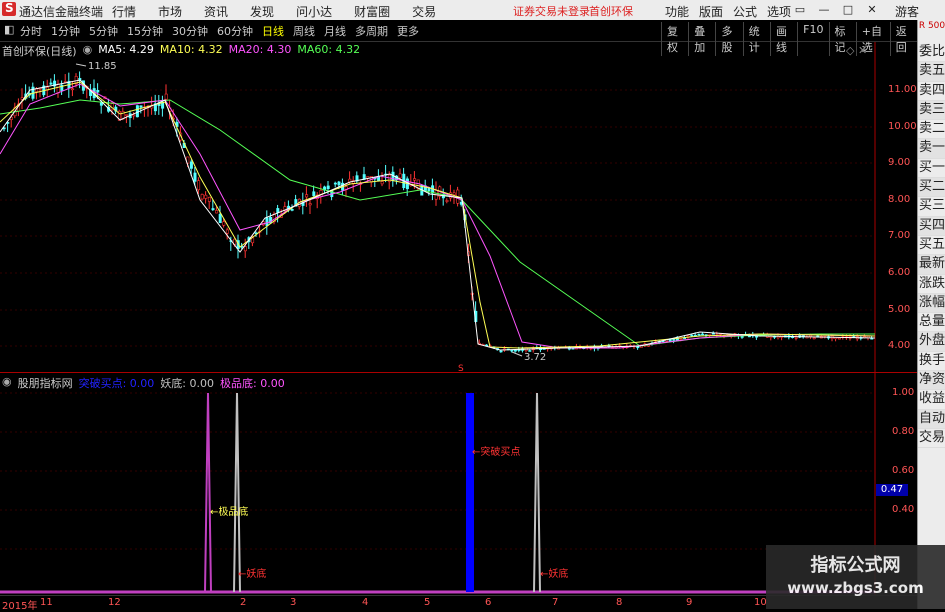 The height and width of the screenshot is (612, 945). Describe the element at coordinates (262, 11) in the screenshot. I see `menu-item-discover: 发现` at that location.